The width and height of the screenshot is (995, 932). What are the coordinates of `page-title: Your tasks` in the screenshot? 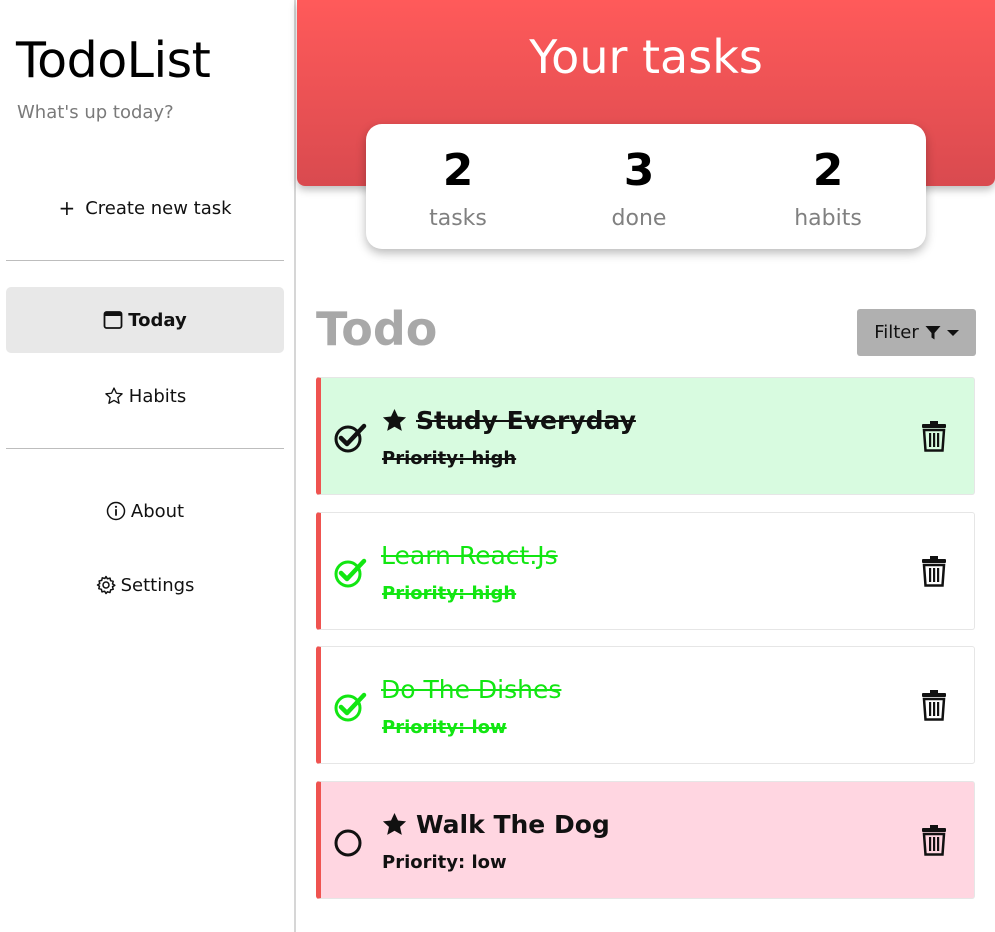 It's located at (646, 57).